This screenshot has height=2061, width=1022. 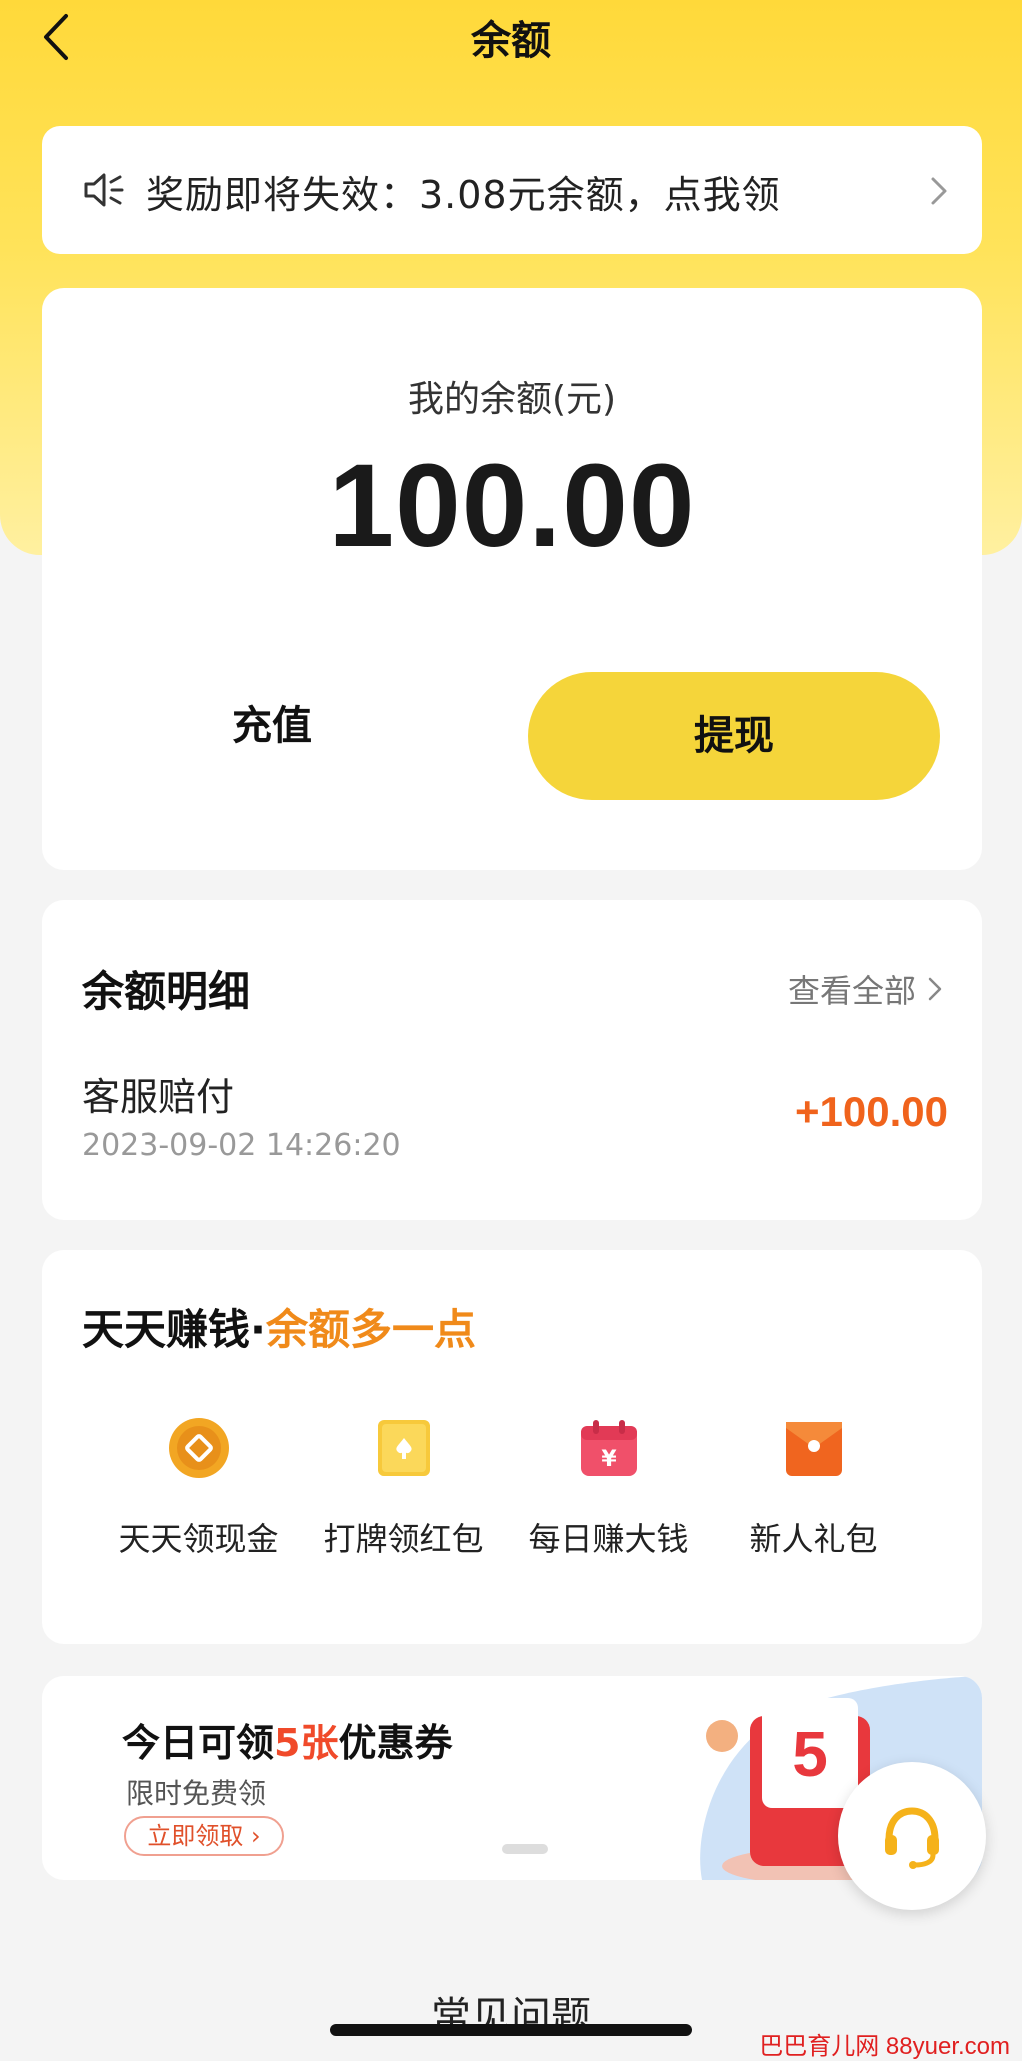 What do you see at coordinates (608, 1539) in the screenshot?
I see `earn-item-label: 每日赚大钱` at bounding box center [608, 1539].